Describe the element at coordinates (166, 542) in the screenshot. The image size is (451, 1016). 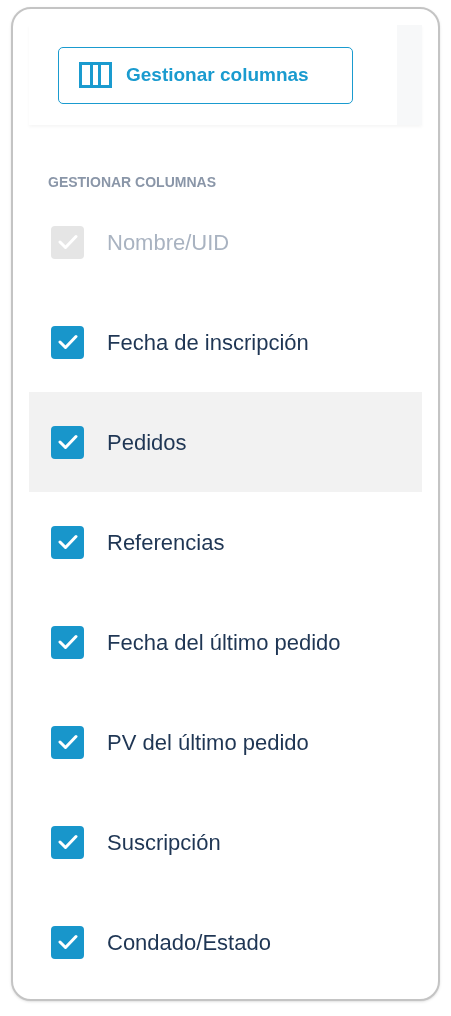
I see `option-label: Referencias` at that location.